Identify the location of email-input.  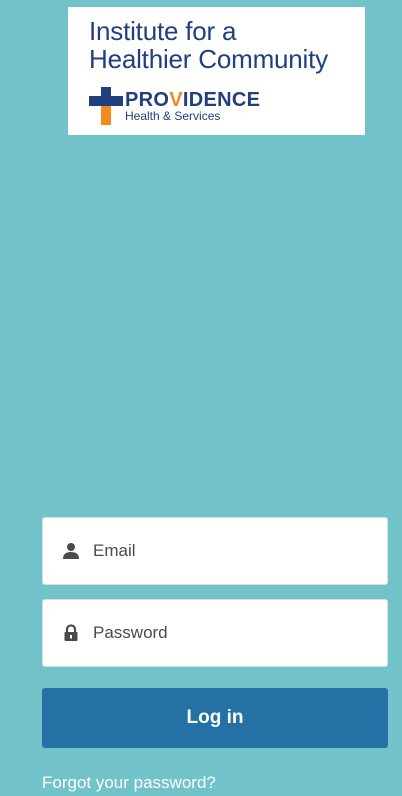
(233, 551).